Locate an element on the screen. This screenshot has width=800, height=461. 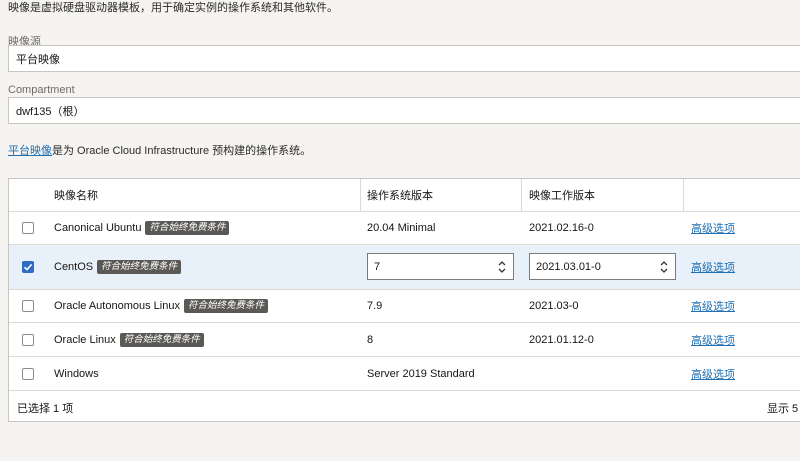
header-image-name: 映像名称 is located at coordinates (76, 195).